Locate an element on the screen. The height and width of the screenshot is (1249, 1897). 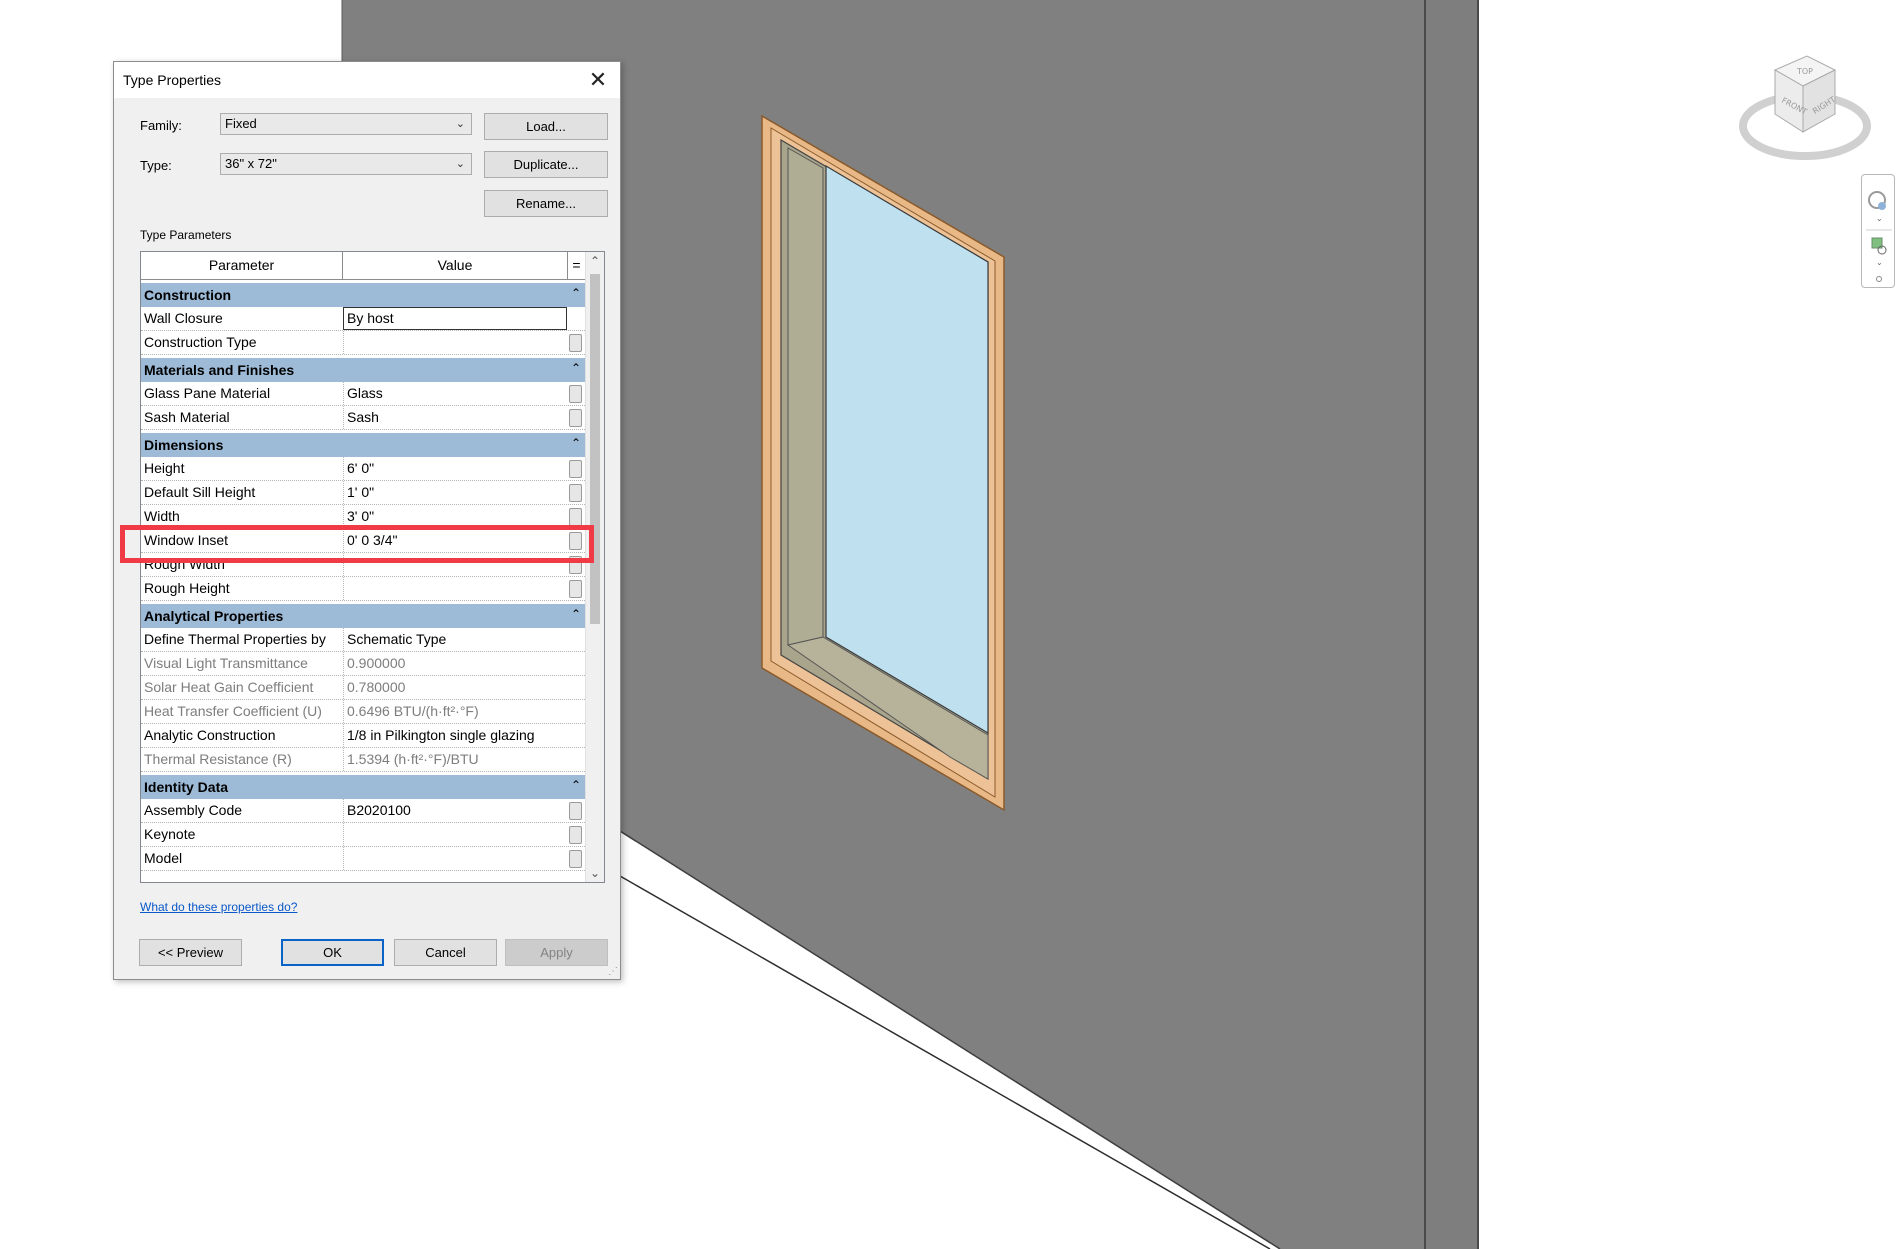
nav-options-icon is located at coordinates (1879, 279).